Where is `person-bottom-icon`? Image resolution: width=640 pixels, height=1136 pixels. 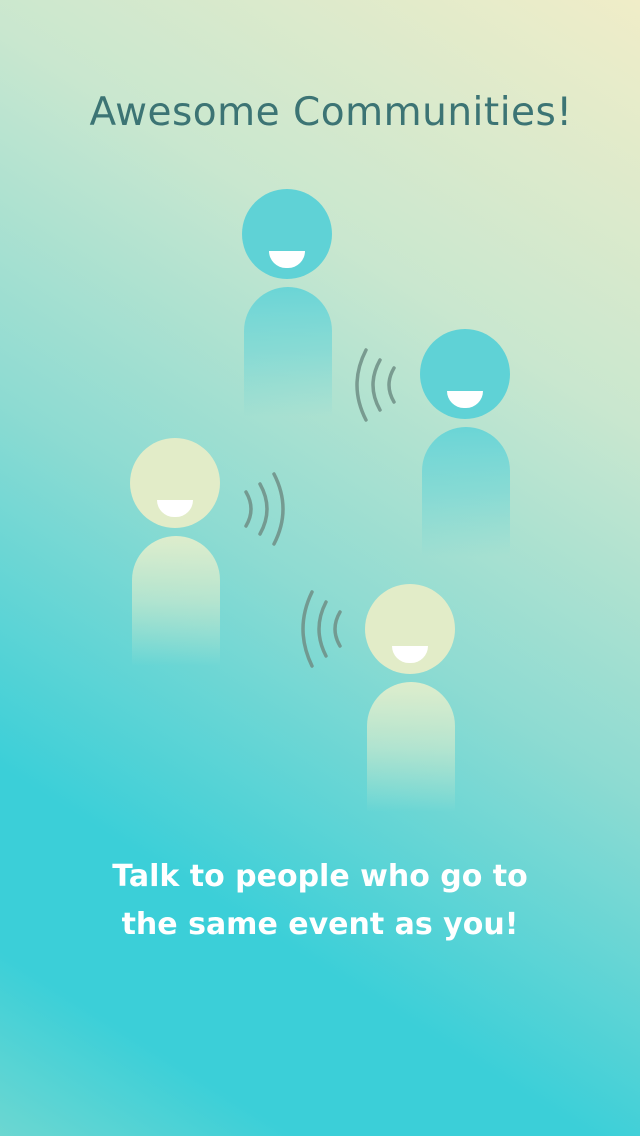
person-bottom-icon is located at coordinates (410, 699).